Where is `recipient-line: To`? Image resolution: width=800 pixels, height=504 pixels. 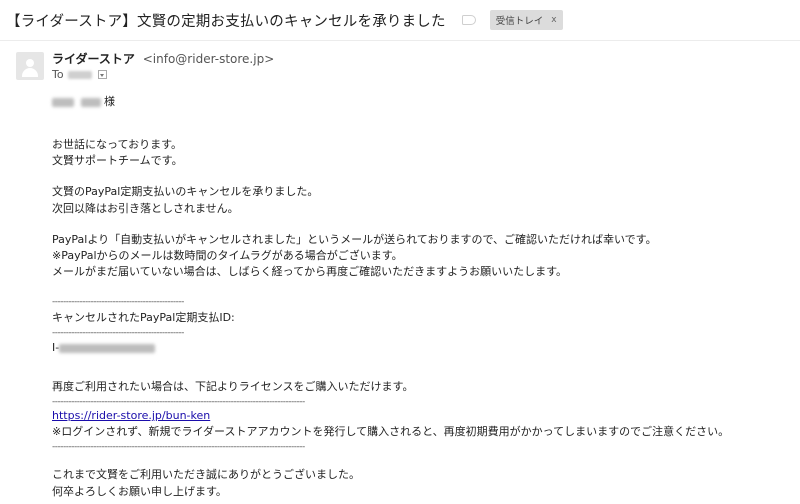
recipient-line: To is located at coordinates (79, 74).